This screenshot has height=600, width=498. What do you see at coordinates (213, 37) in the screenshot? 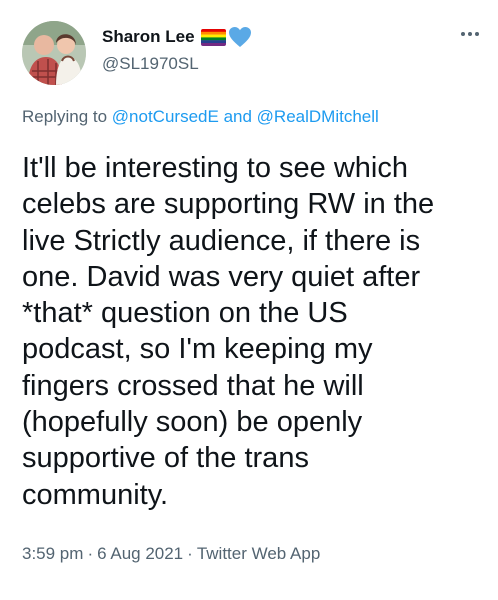
I see `rainbow-flag-icon` at bounding box center [213, 37].